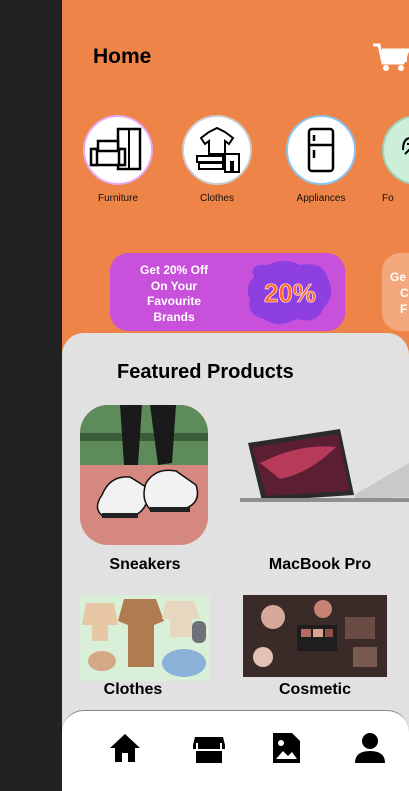  What do you see at coordinates (287, 748) in the screenshot?
I see `gallery-icon` at bounding box center [287, 748].